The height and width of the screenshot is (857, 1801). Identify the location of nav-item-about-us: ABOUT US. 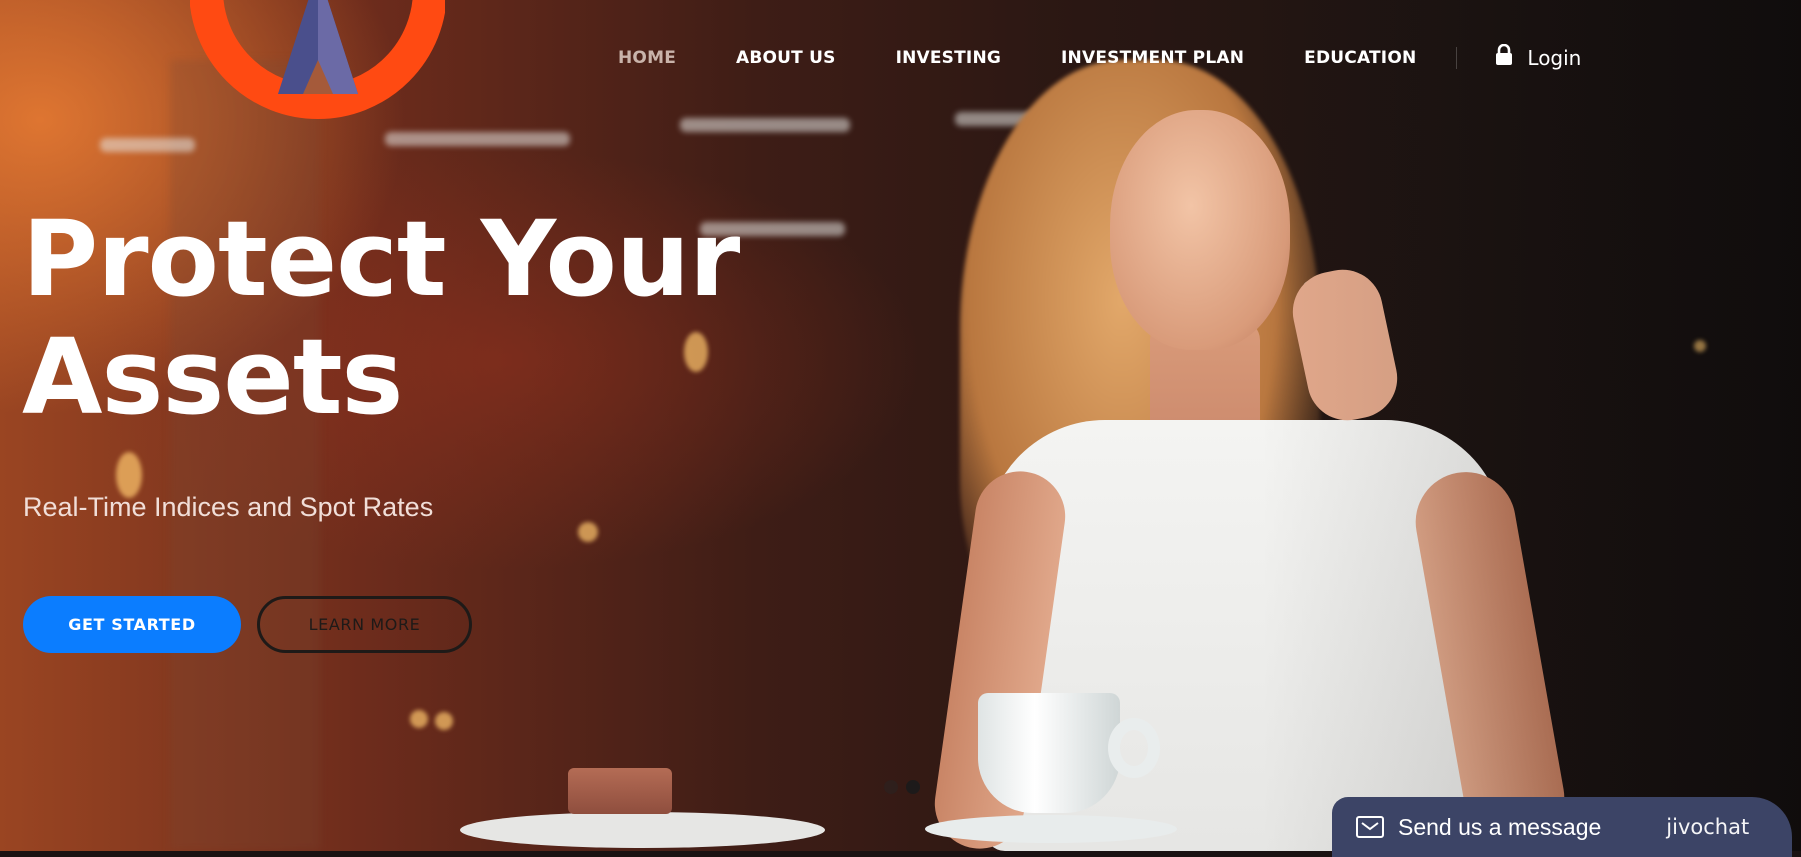
(786, 58).